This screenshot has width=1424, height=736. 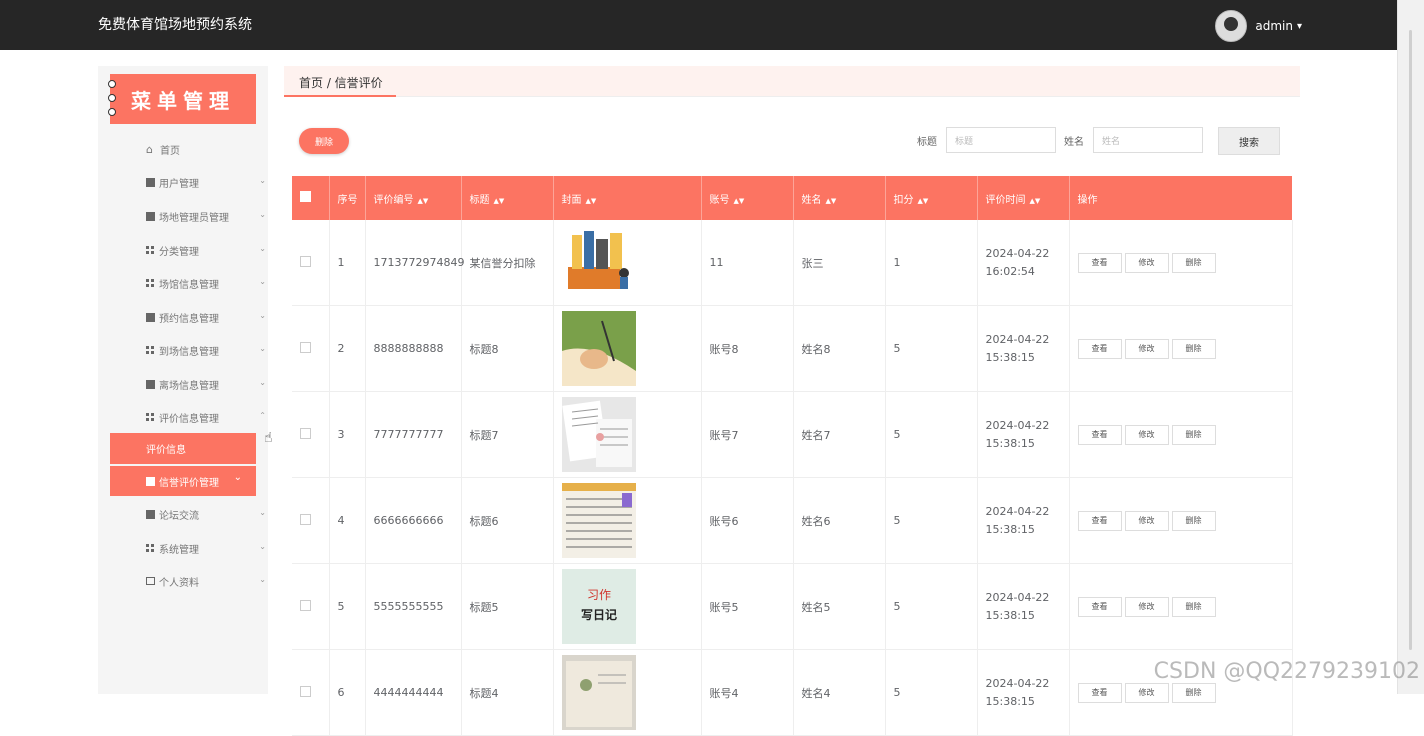 I want to click on search-button: 搜索, so click(x=1249, y=141).